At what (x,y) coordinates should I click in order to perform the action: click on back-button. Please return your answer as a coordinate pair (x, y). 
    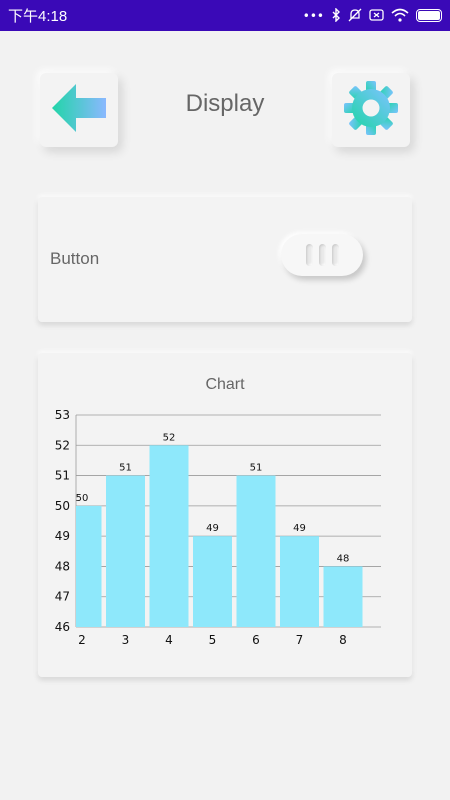
    Looking at the image, I should click on (79, 110).